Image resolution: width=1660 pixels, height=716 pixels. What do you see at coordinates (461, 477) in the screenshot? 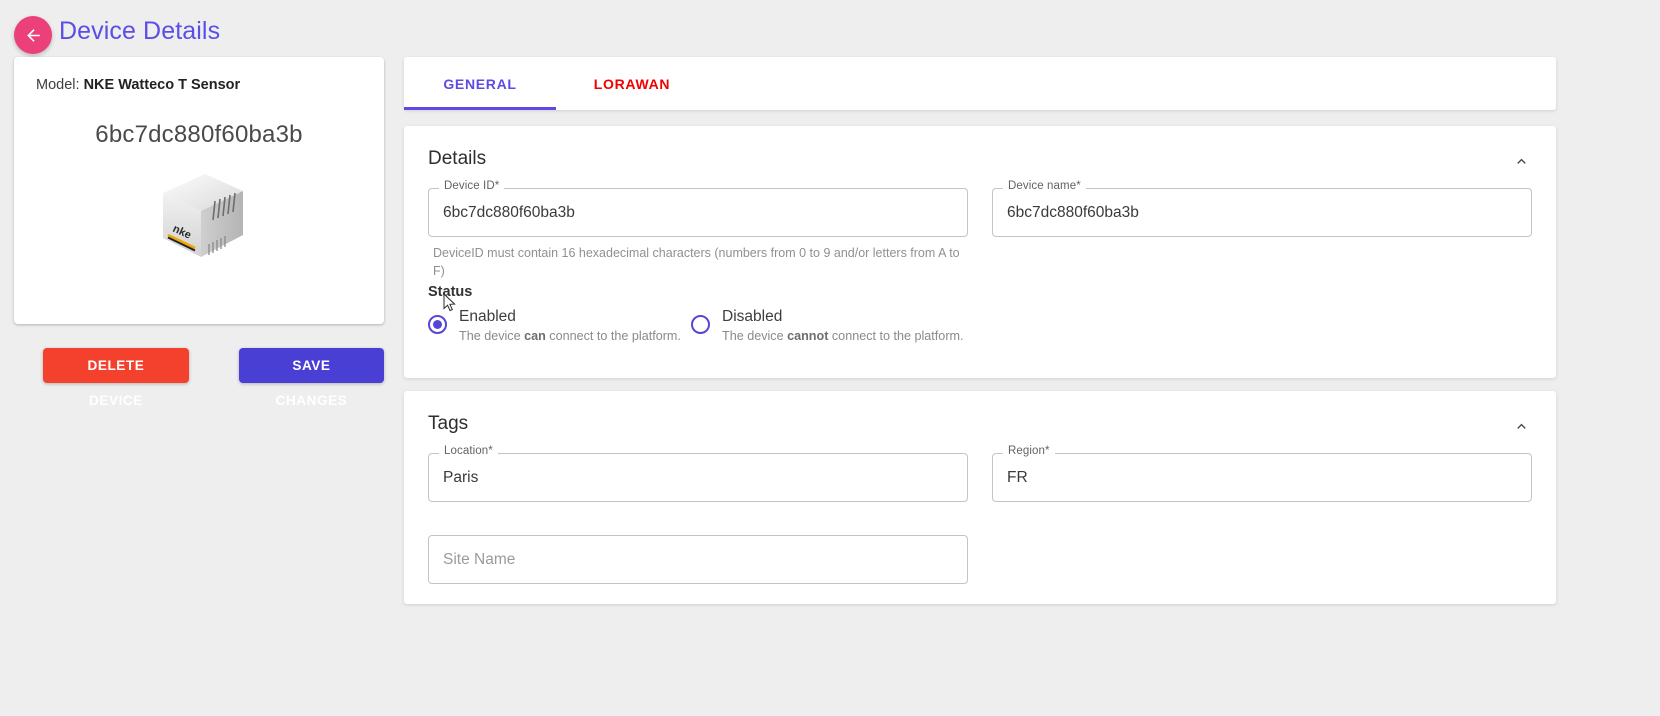
I see `location-value: Paris` at bounding box center [461, 477].